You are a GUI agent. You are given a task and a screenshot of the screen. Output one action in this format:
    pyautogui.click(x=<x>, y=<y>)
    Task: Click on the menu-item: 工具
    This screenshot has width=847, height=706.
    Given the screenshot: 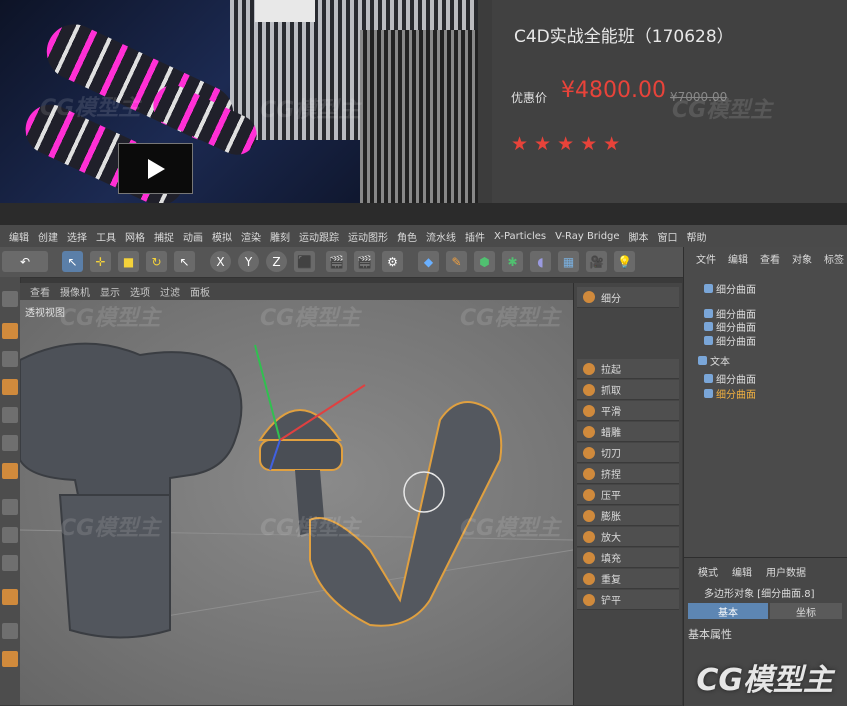 What is the action you would take?
    pyautogui.click(x=106, y=236)
    